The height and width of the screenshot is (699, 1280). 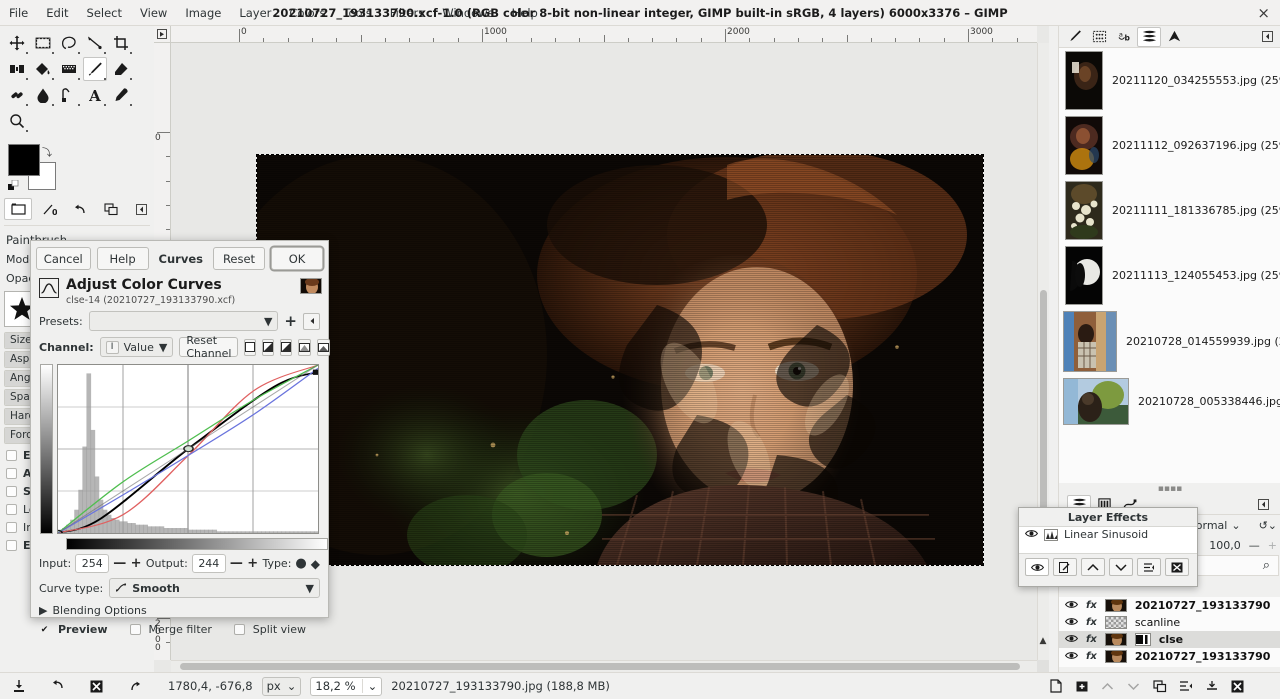 What do you see at coordinates (63, 258) in the screenshot?
I see `cancel-button: Cancel` at bounding box center [63, 258].